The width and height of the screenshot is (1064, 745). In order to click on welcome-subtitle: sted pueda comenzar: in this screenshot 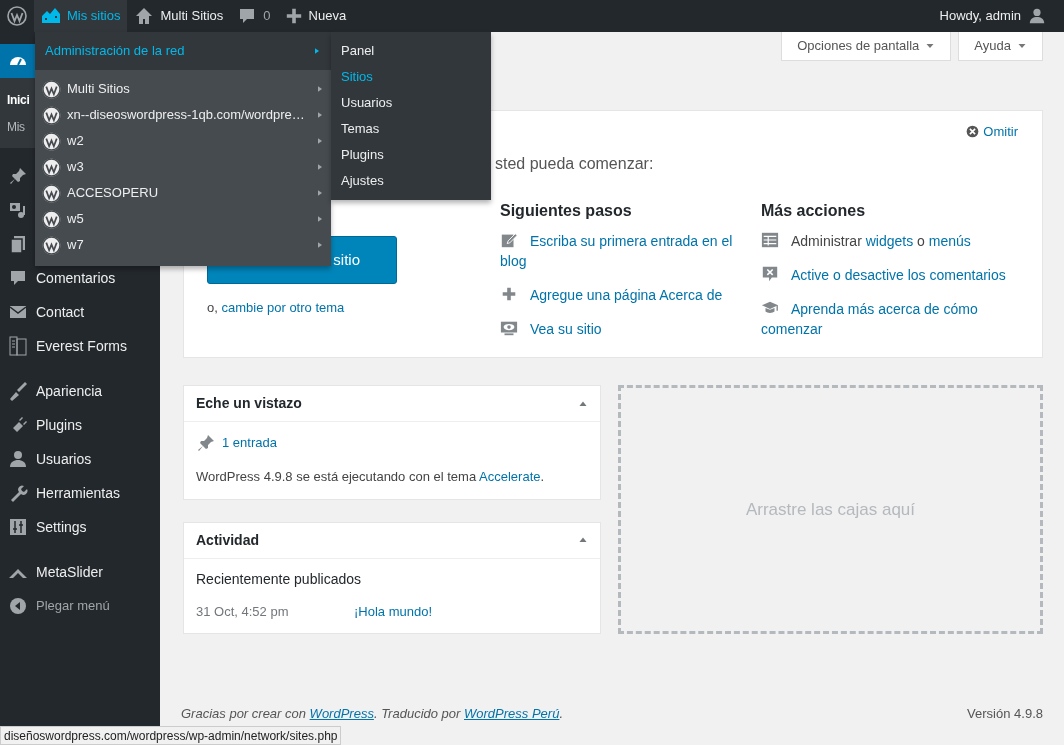, I will do `click(574, 164)`.